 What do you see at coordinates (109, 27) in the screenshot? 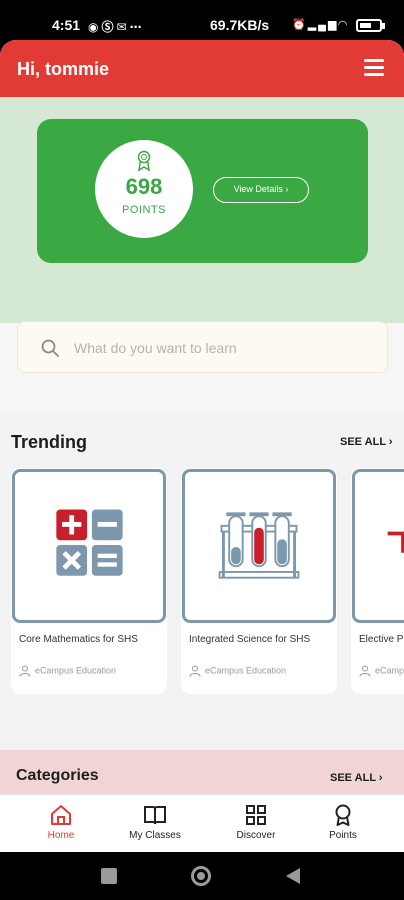
I see `skype-icon: Ⓢ` at bounding box center [109, 27].